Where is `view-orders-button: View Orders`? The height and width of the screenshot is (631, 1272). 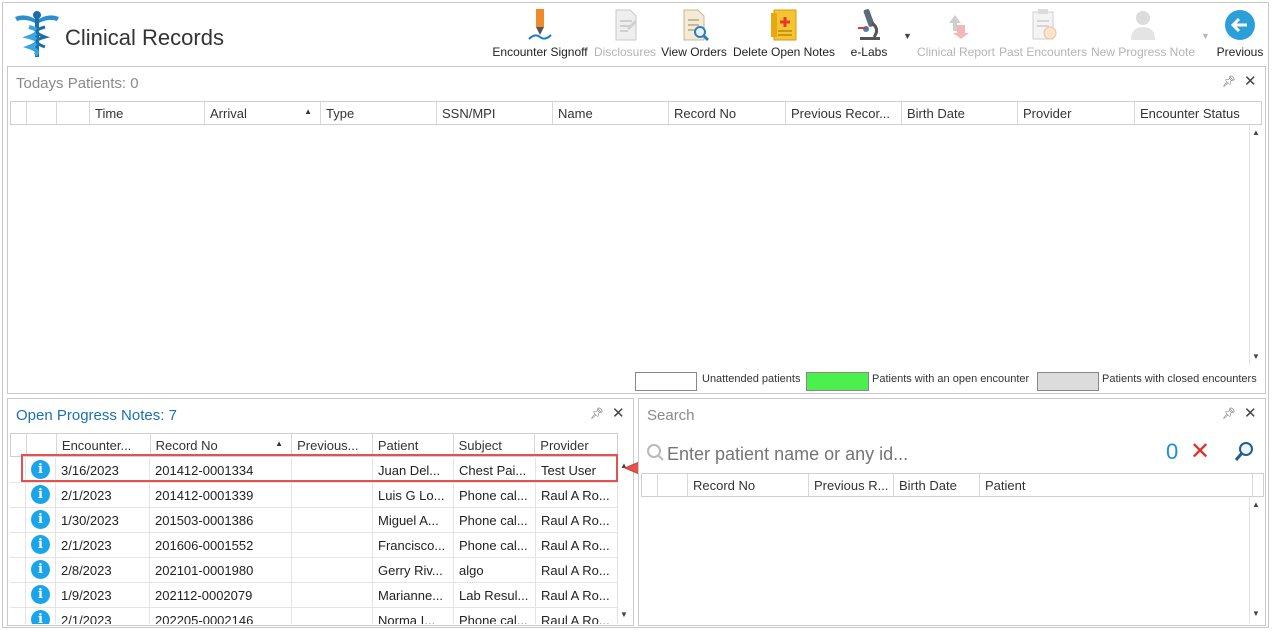 view-orders-button: View Orders is located at coordinates (694, 36).